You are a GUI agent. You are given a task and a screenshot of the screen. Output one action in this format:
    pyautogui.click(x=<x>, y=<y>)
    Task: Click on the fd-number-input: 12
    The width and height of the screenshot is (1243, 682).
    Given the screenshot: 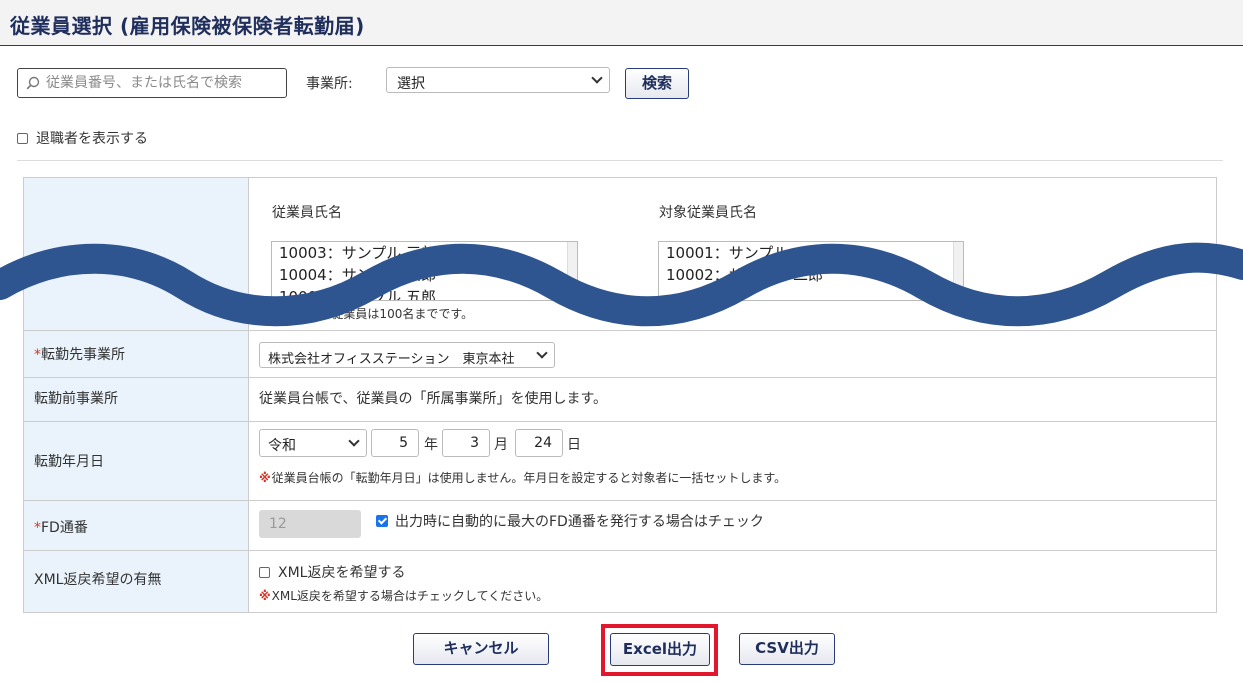 What is the action you would take?
    pyautogui.click(x=310, y=524)
    